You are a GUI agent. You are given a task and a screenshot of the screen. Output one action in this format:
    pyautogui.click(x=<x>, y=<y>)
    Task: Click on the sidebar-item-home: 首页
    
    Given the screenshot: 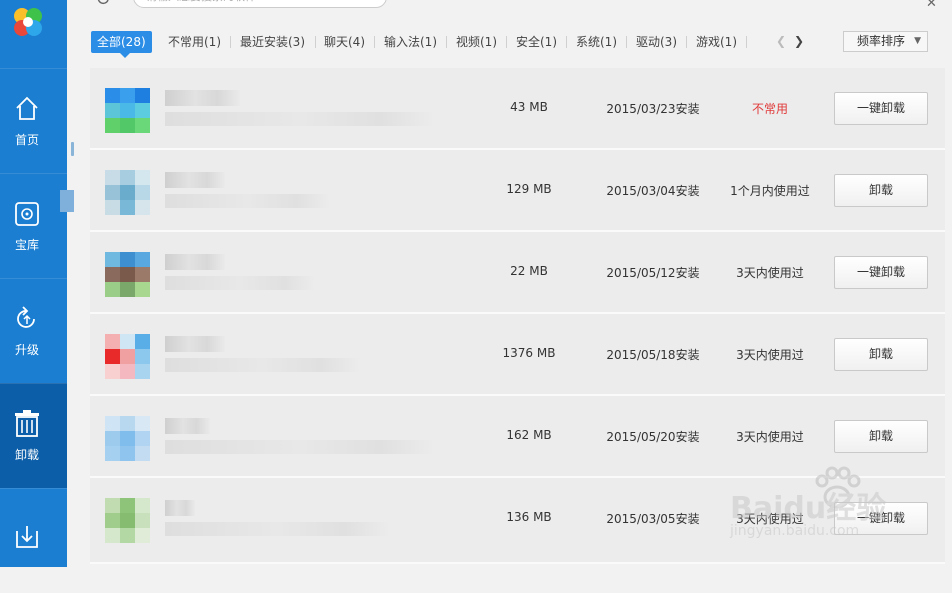 What is the action you would take?
    pyautogui.click(x=33, y=120)
    